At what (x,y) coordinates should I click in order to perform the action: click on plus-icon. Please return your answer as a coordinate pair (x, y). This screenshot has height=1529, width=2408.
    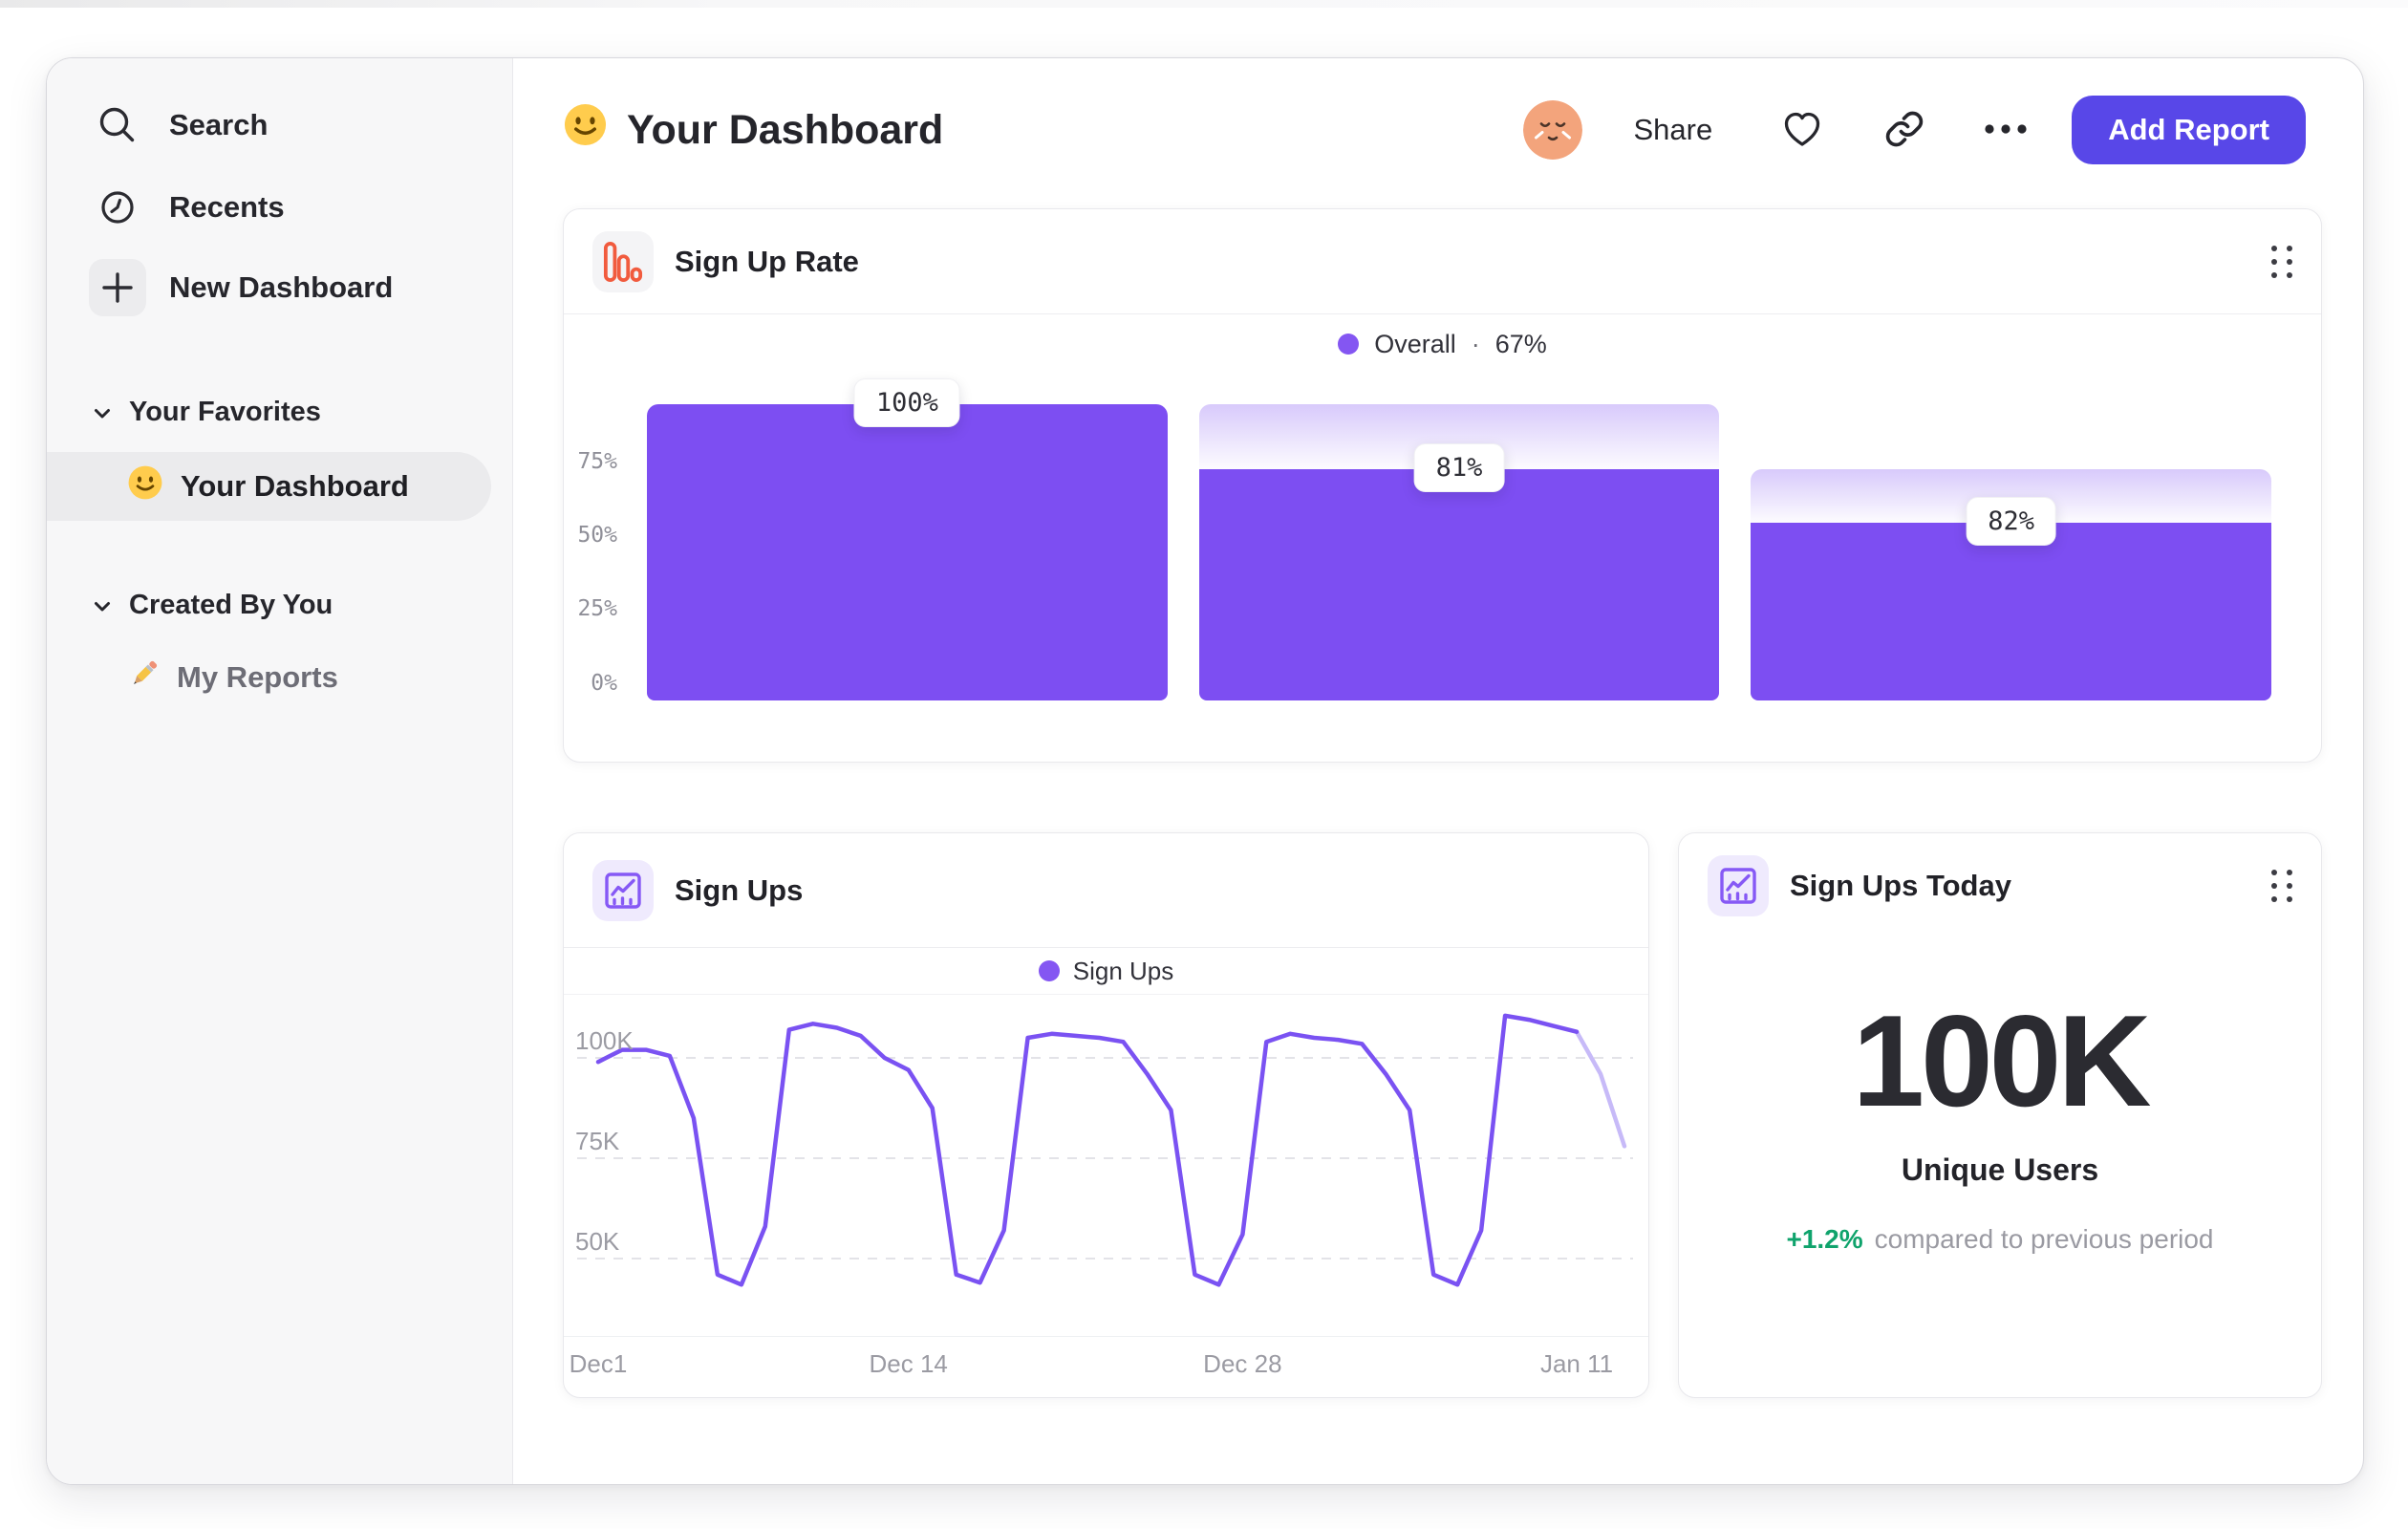
    Looking at the image, I should click on (118, 287).